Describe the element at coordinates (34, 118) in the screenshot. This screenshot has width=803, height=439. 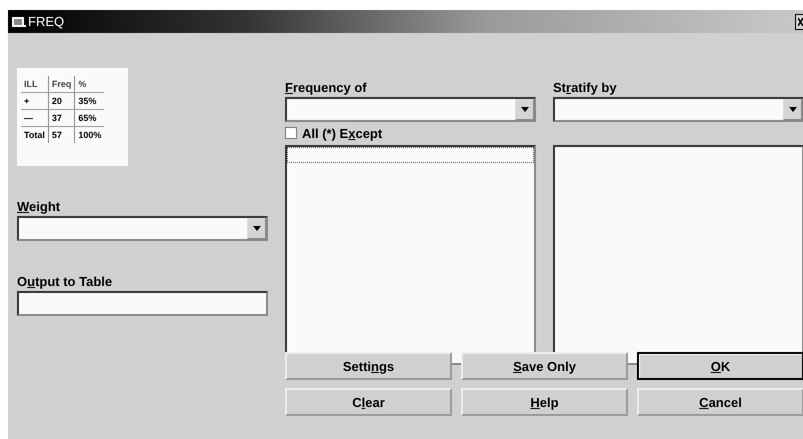
I see `table-cell: —` at that location.